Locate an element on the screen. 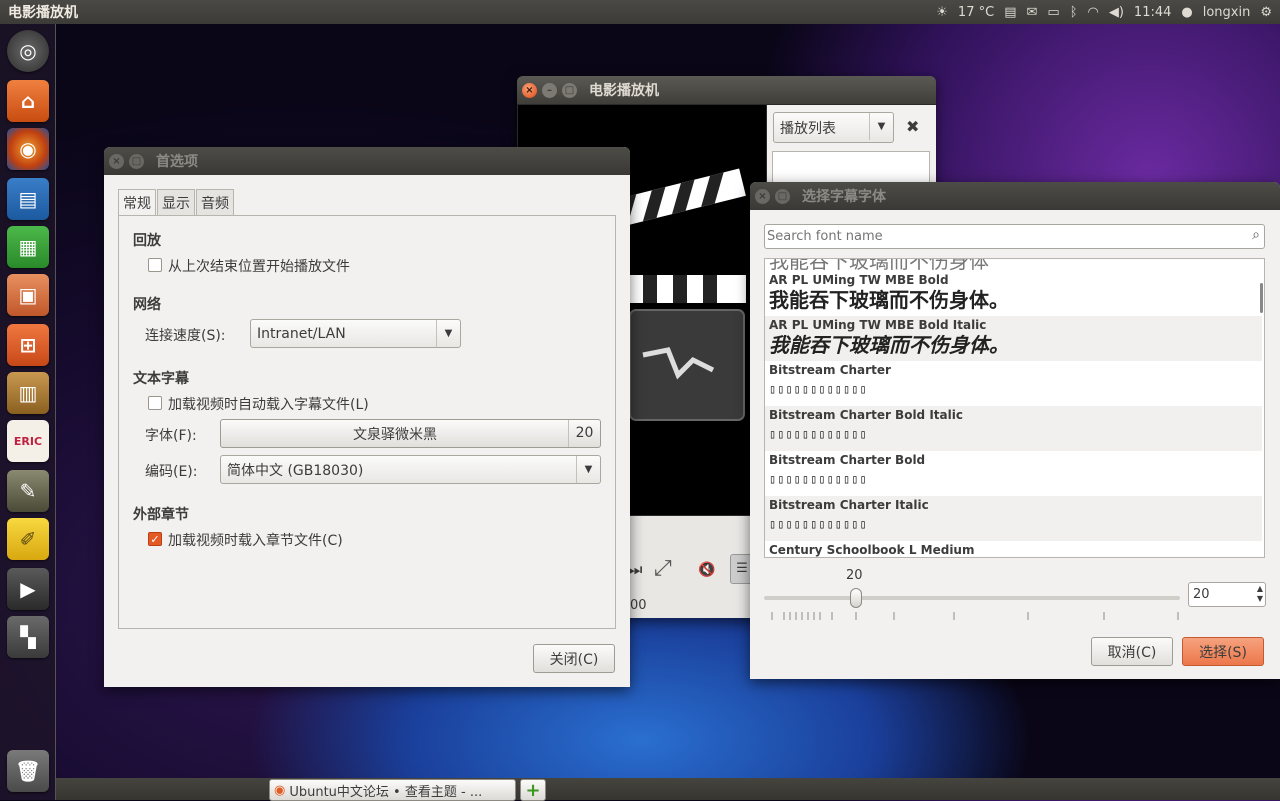 The width and height of the screenshot is (1280, 801). bluetooth-icon: ᛒ is located at coordinates (1074, 12).